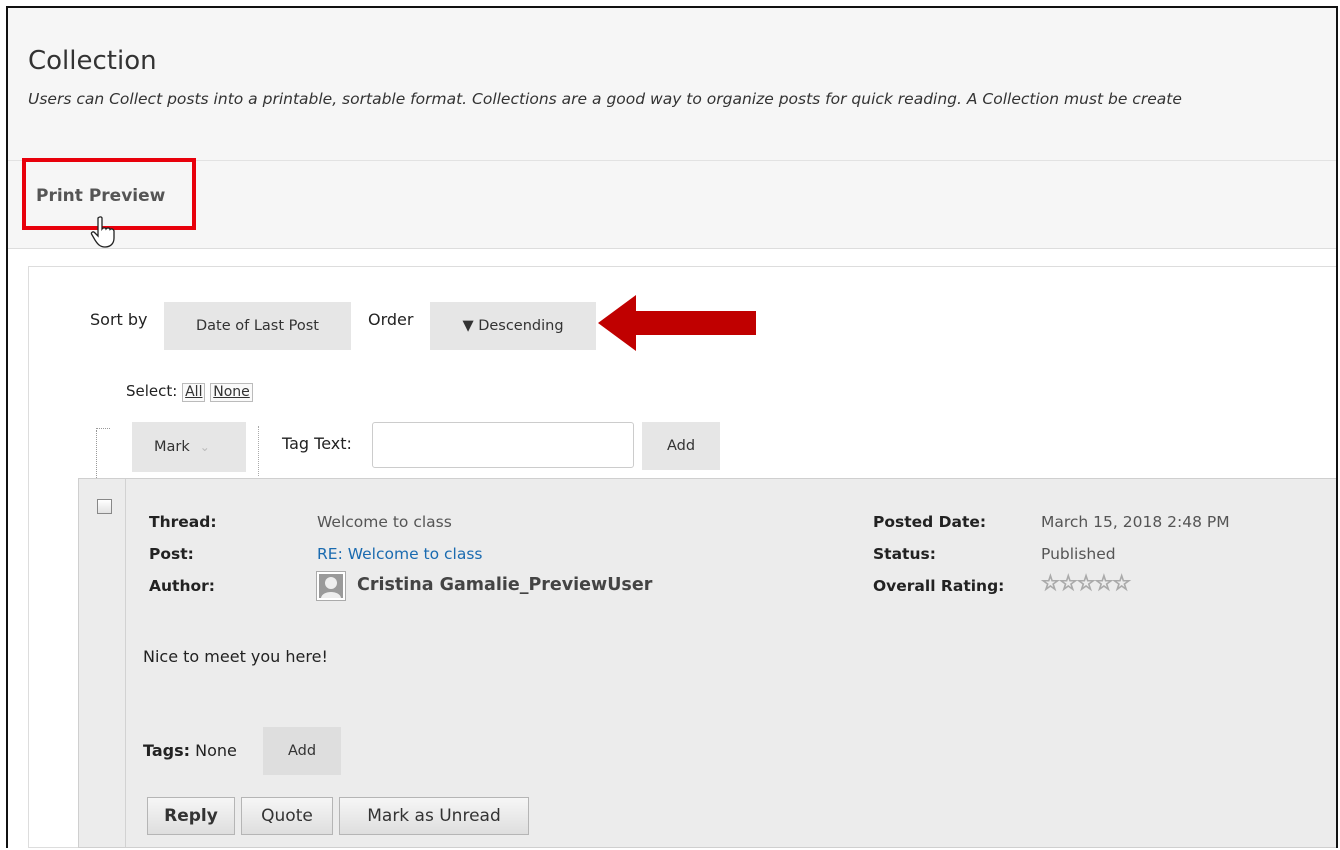  I want to click on reply-button: Reply, so click(191, 816).